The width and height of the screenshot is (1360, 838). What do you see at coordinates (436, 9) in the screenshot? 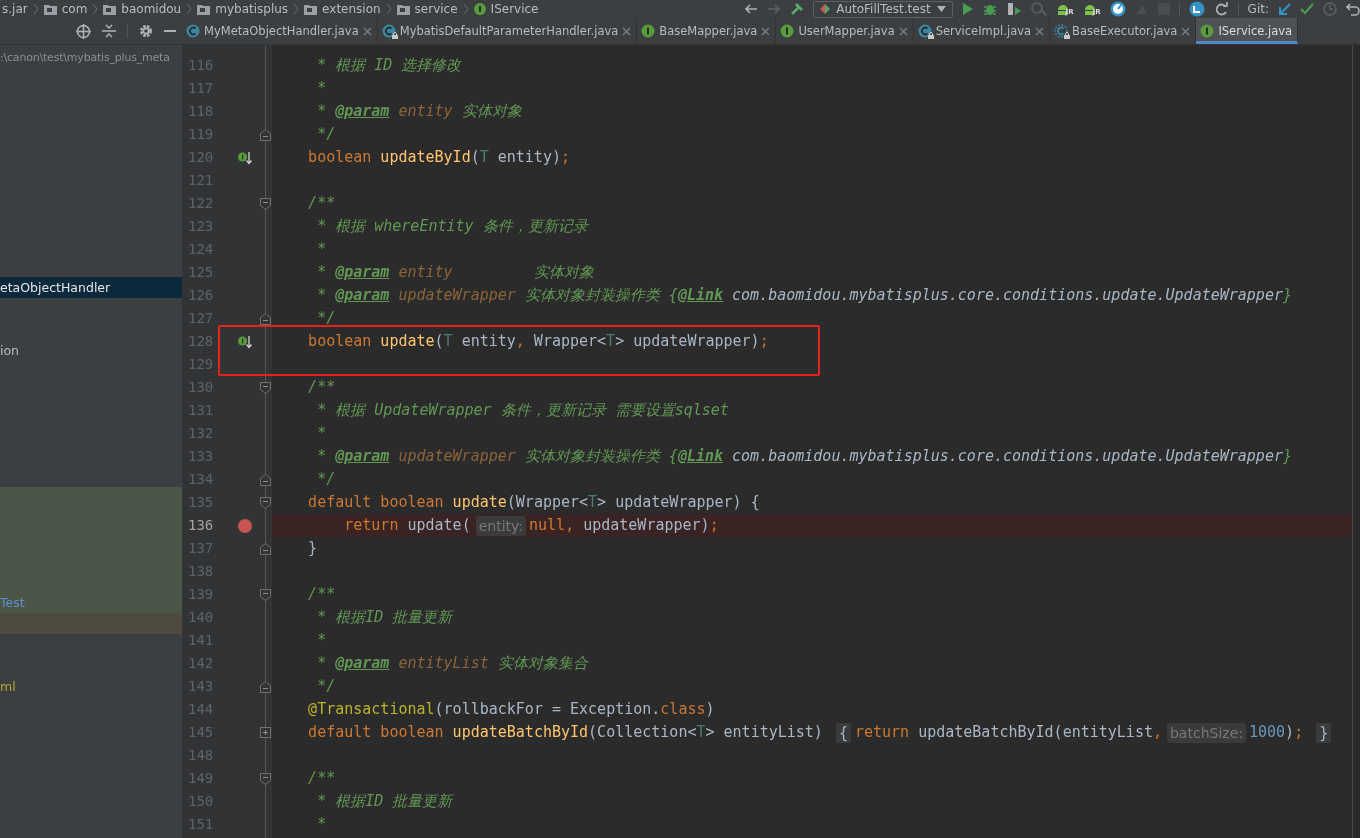
I see `breadcrumb-item: service` at bounding box center [436, 9].